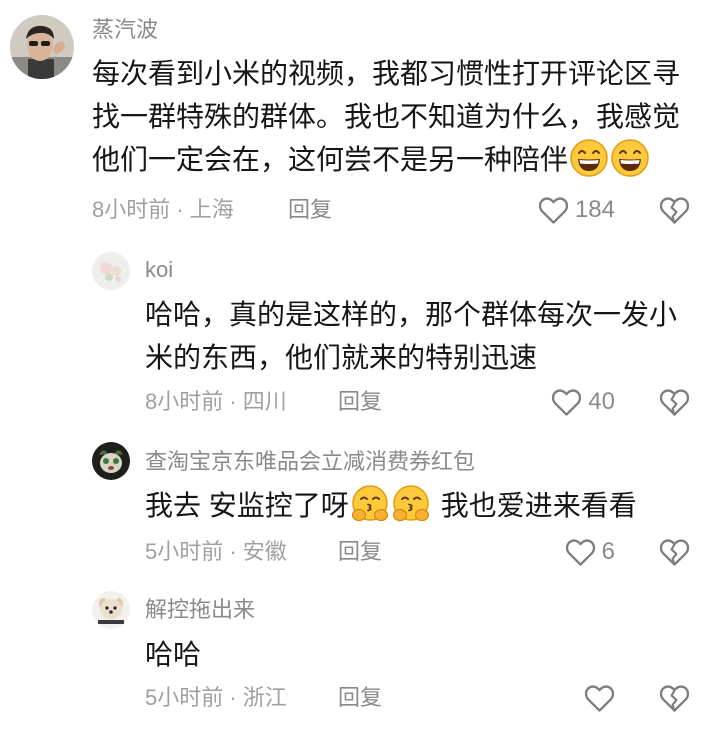 This screenshot has height=734, width=715. Describe the element at coordinates (594, 209) in the screenshot. I see `like-count: 184` at that location.